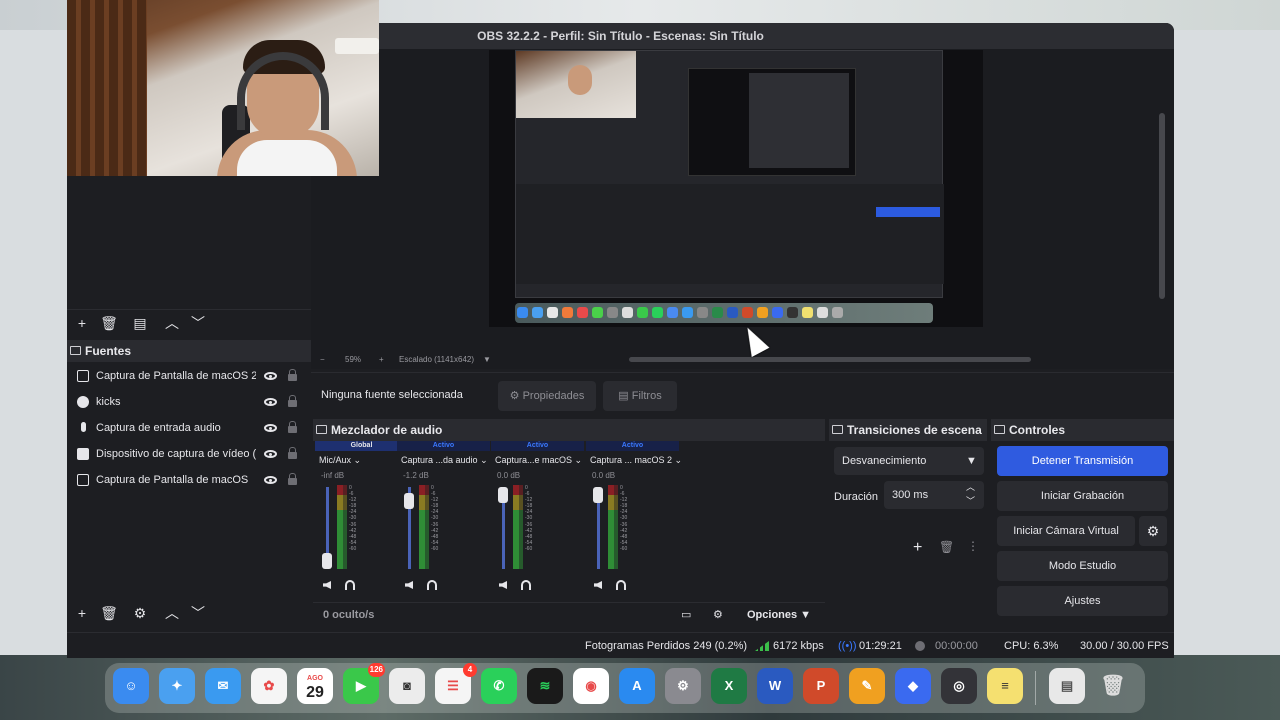  Describe the element at coordinates (718, 614) in the screenshot. I see `advanced-audio-gear-icon: ⚙` at that location.